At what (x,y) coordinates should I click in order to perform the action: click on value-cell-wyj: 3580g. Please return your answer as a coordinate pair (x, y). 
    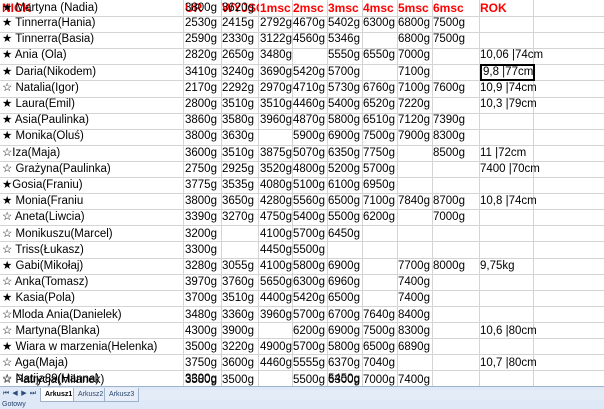
    Looking at the image, I should click on (240, 120).